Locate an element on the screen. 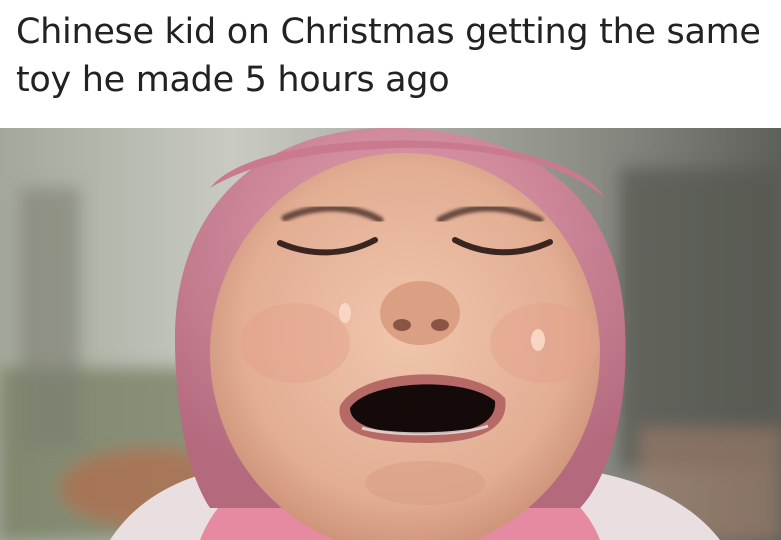 This screenshot has height=540, width=781. chin is located at coordinates (425, 483).